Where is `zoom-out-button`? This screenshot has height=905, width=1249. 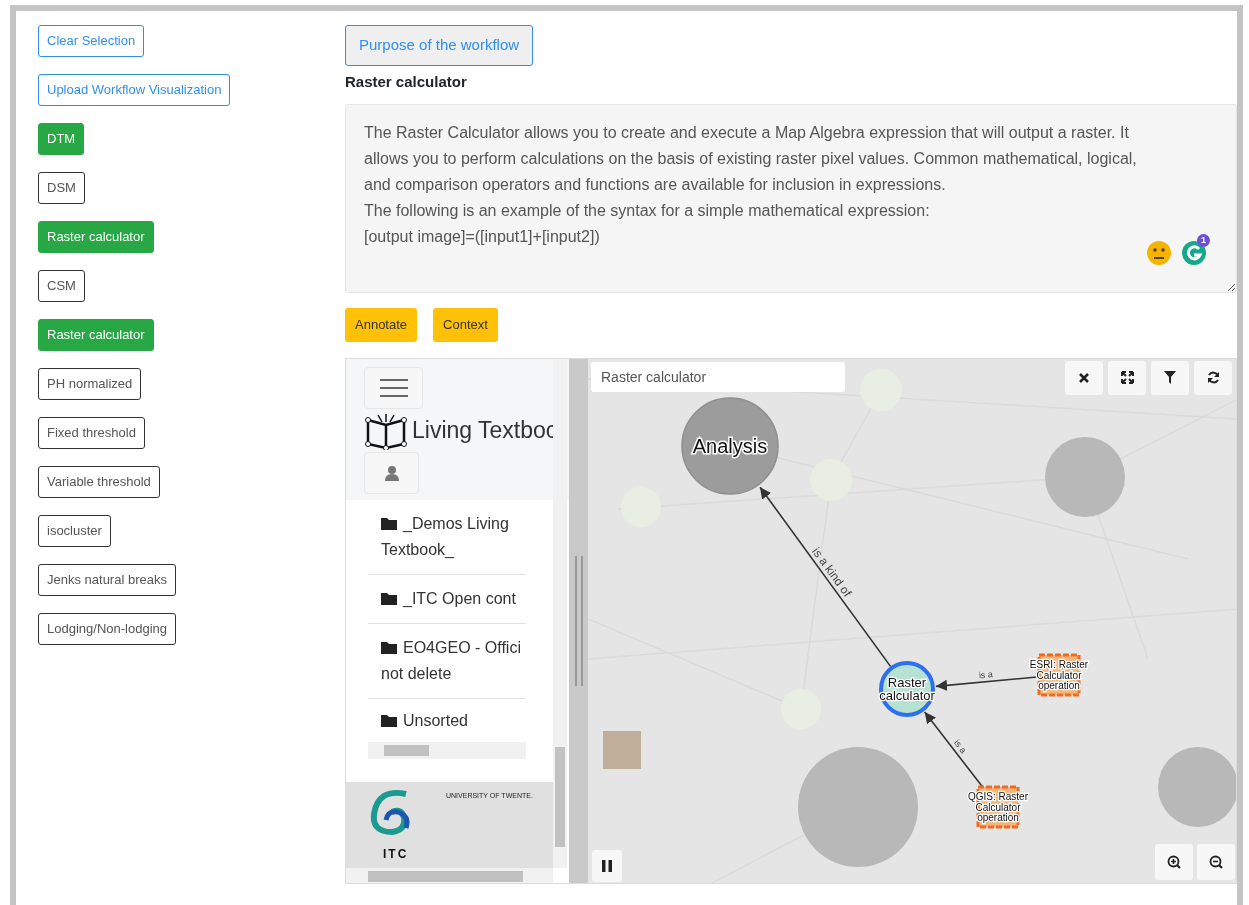 zoom-out-button is located at coordinates (1216, 861).